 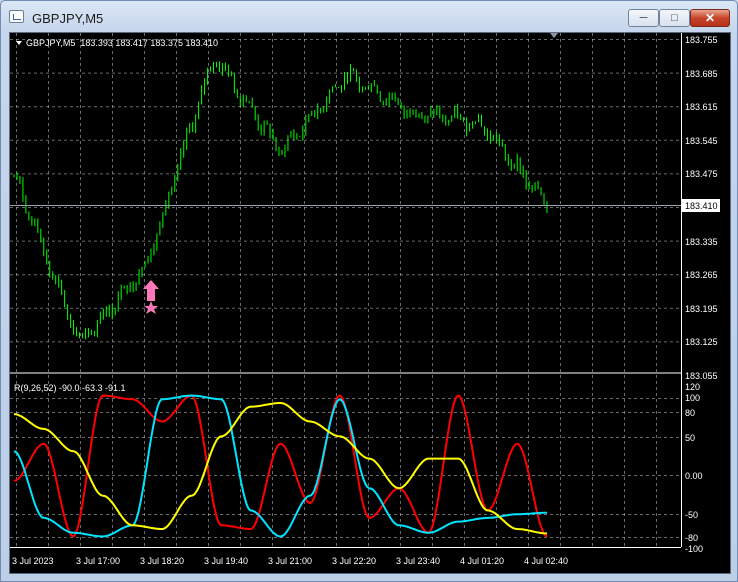 What do you see at coordinates (546, 561) in the screenshot?
I see `time-label: 4 Jul 02:40` at bounding box center [546, 561].